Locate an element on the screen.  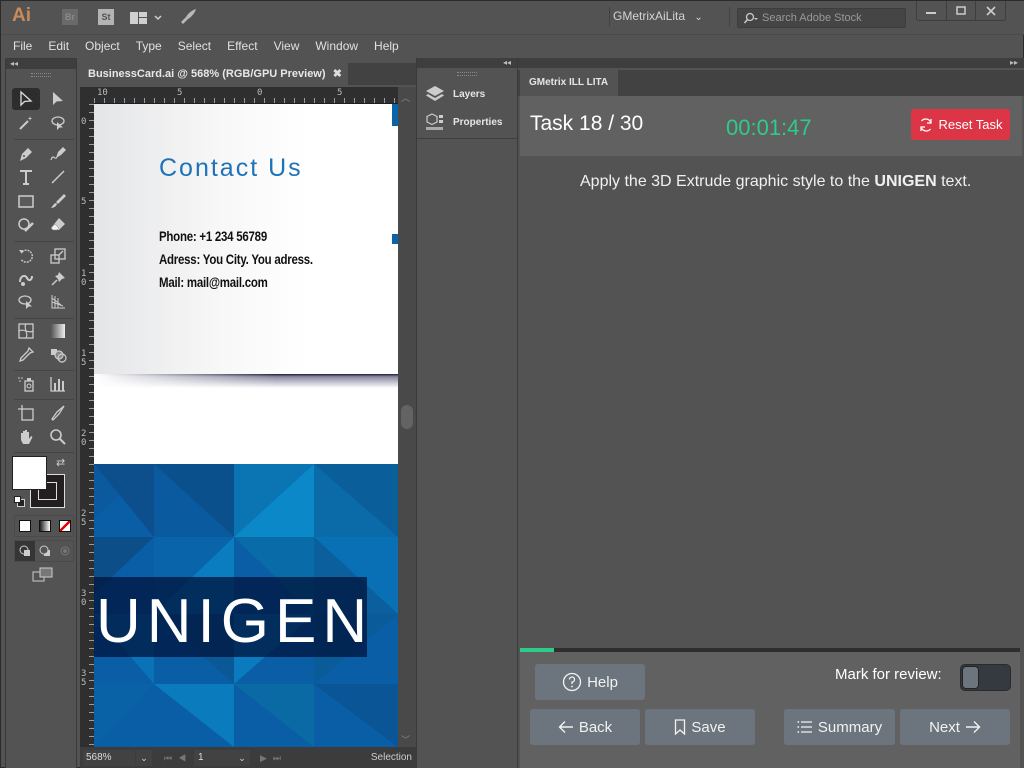
type-tool is located at coordinates (26, 177).